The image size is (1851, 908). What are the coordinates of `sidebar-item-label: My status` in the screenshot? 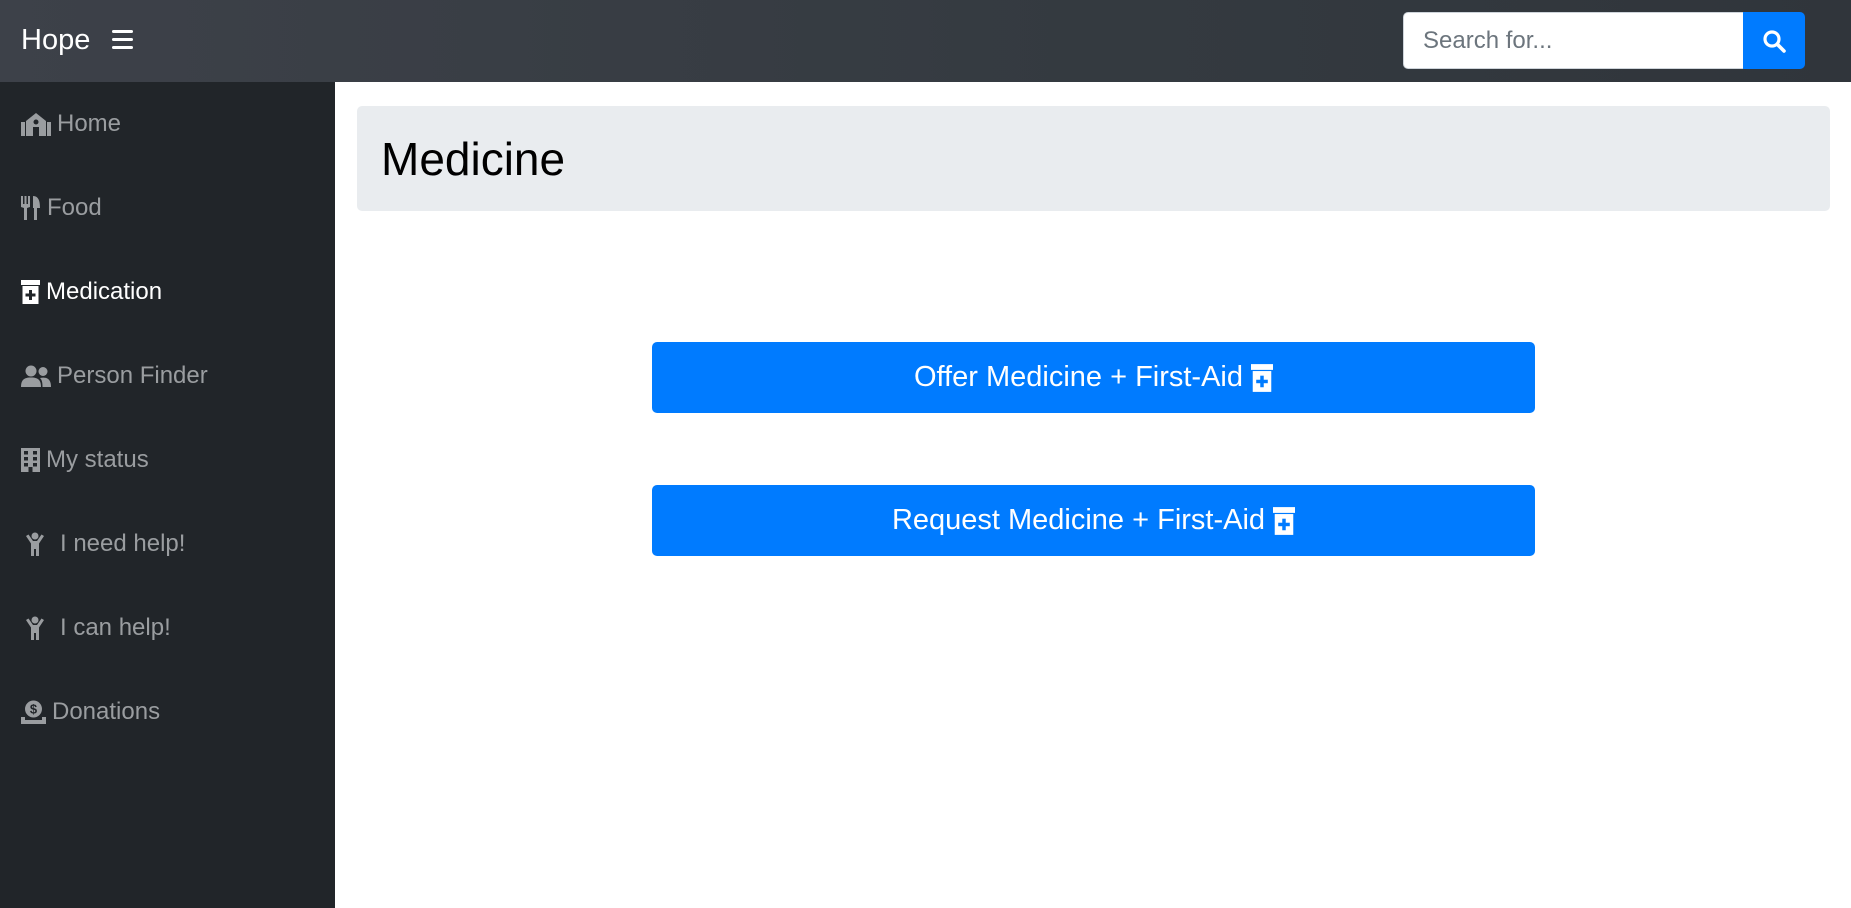 It's located at (97, 459).